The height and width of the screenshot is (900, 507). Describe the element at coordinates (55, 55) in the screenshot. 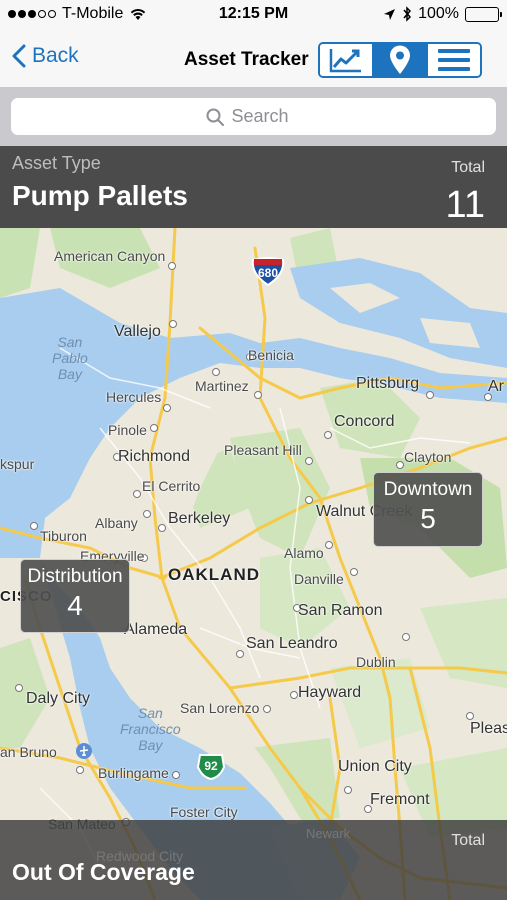

I see `back-label: Back` at that location.